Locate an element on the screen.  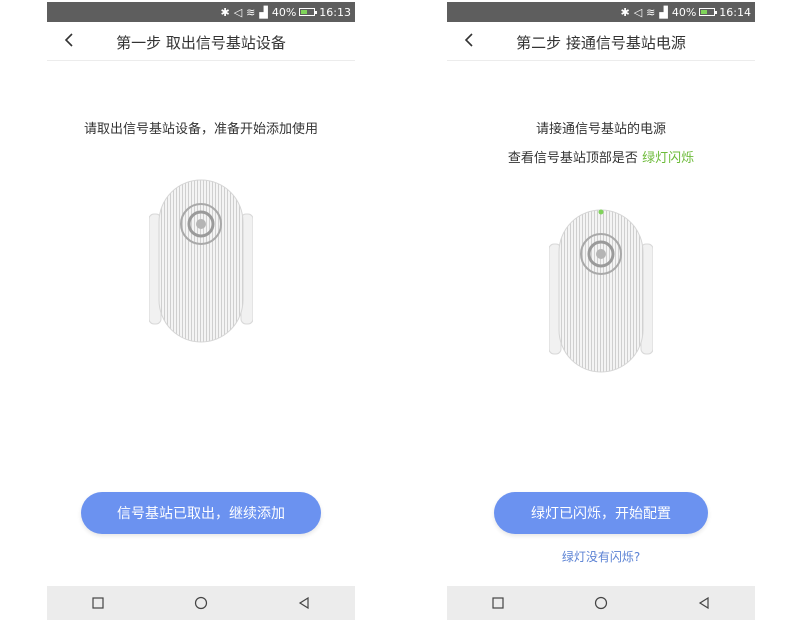
page-title: 第二步 接通信号基站电源 is located at coordinates (601, 43).